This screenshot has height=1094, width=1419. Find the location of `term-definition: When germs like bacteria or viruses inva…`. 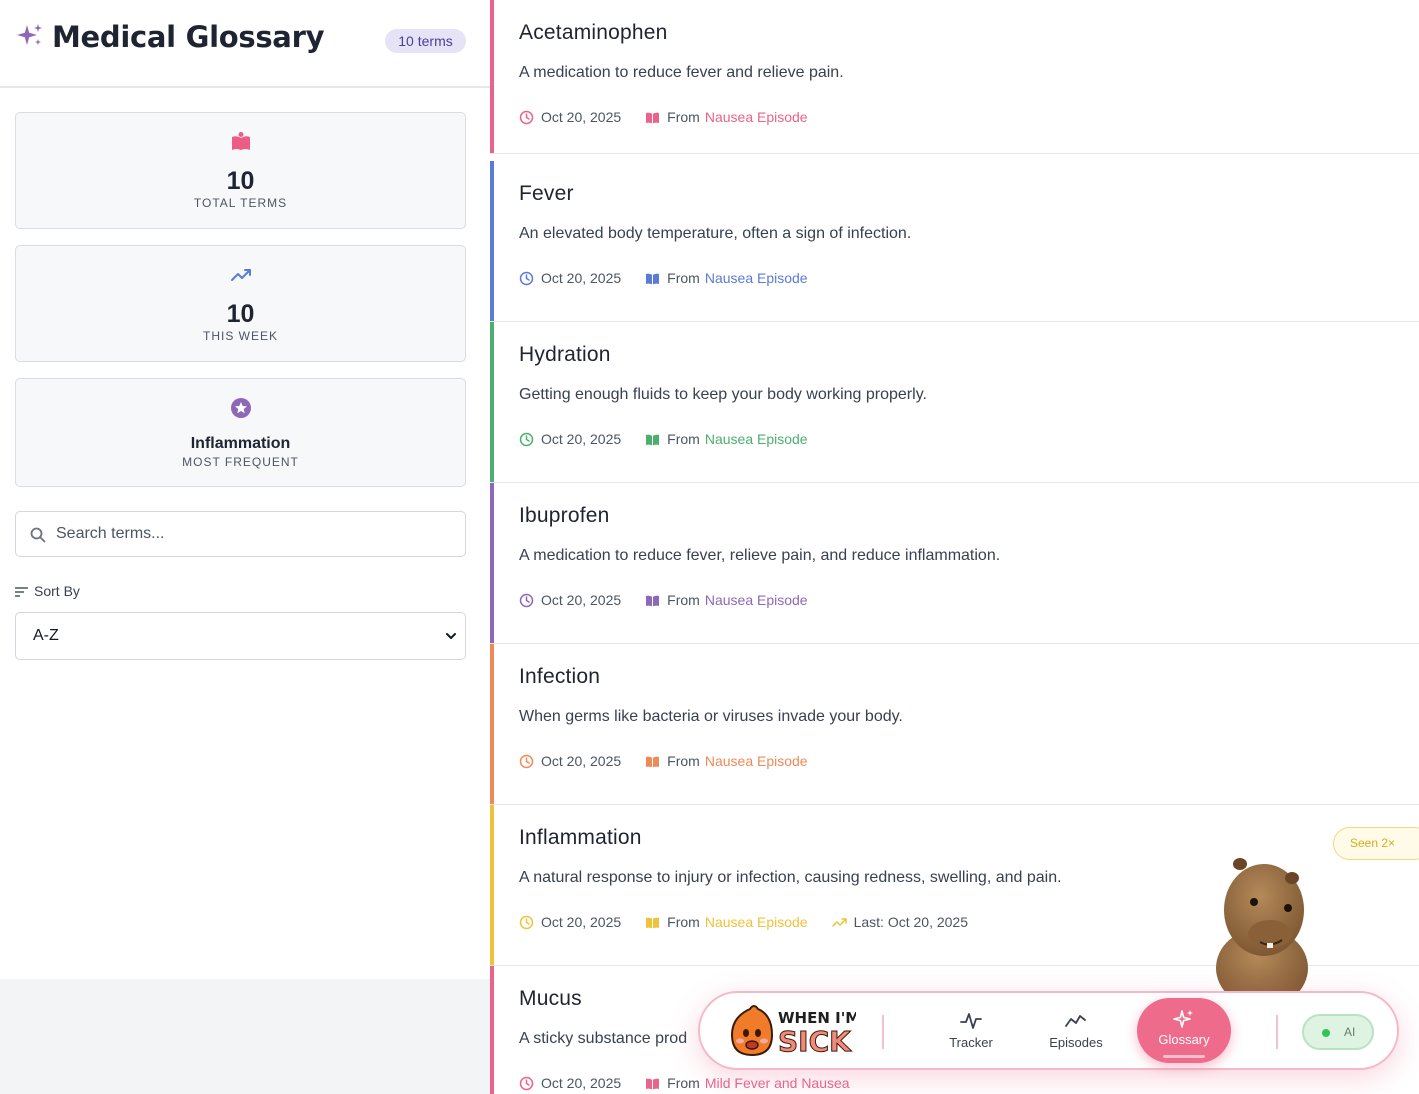

term-definition: When germs like bacteria or viruses inva… is located at coordinates (711, 716).